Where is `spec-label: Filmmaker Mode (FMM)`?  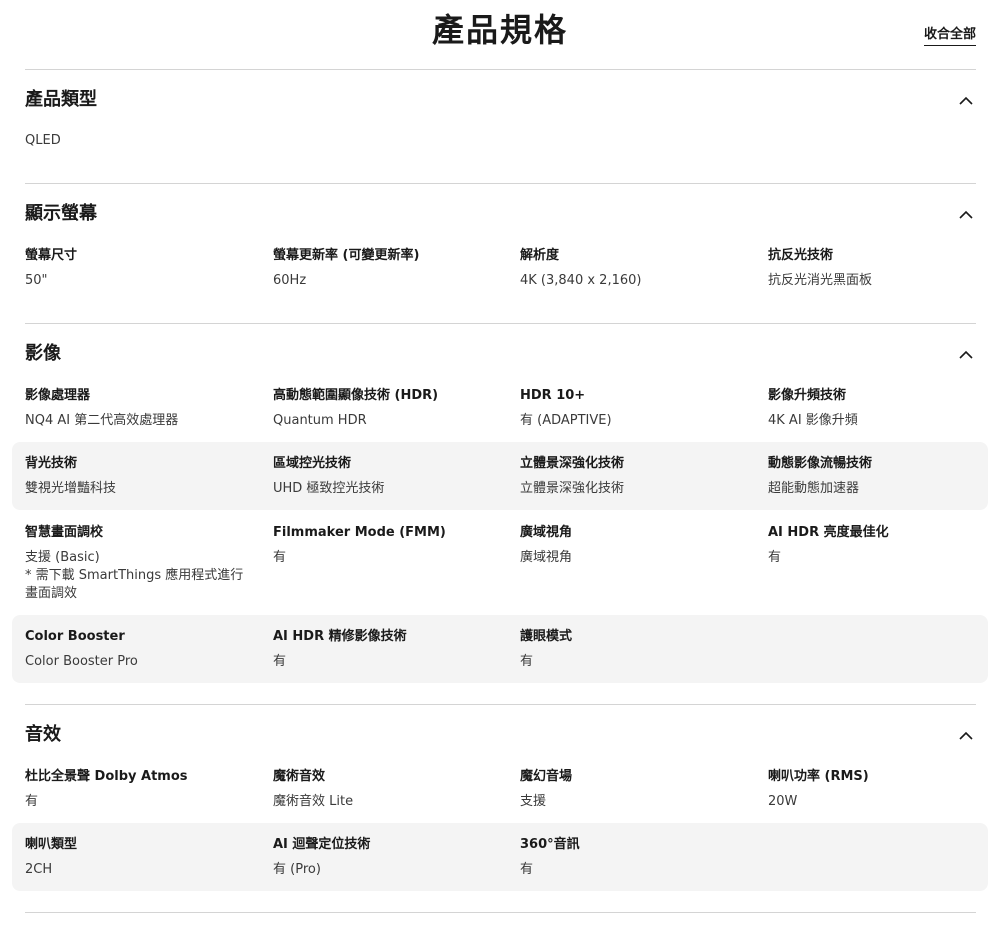
spec-label: Filmmaker Mode (FMM) is located at coordinates (359, 532).